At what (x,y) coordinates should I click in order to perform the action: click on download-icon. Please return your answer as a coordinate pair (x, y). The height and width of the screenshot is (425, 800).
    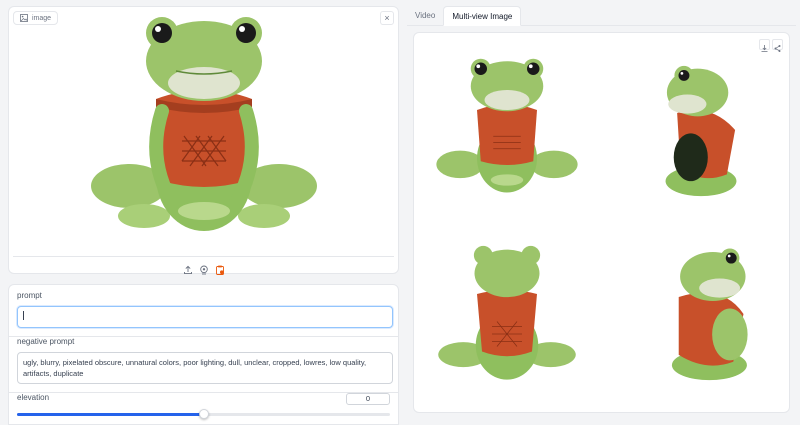
    Looking at the image, I should click on (764, 45).